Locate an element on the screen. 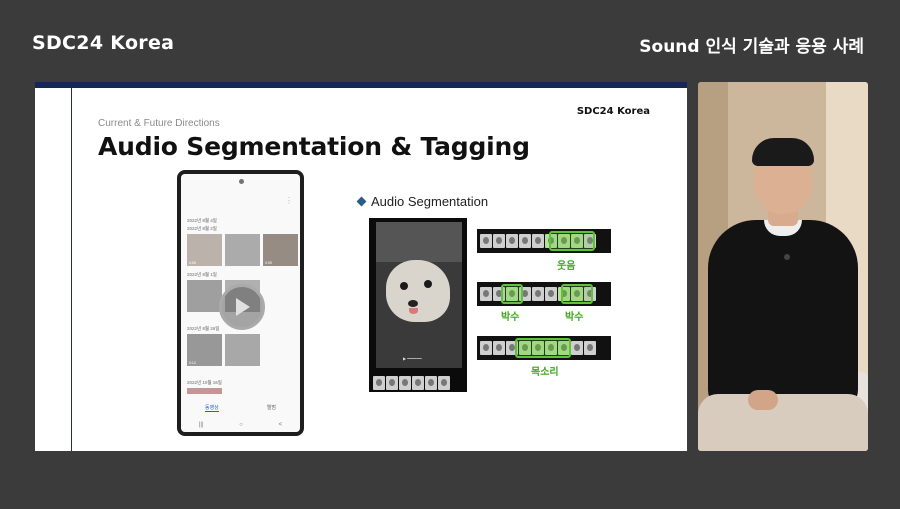  microphone-icon is located at coordinates (787, 257).